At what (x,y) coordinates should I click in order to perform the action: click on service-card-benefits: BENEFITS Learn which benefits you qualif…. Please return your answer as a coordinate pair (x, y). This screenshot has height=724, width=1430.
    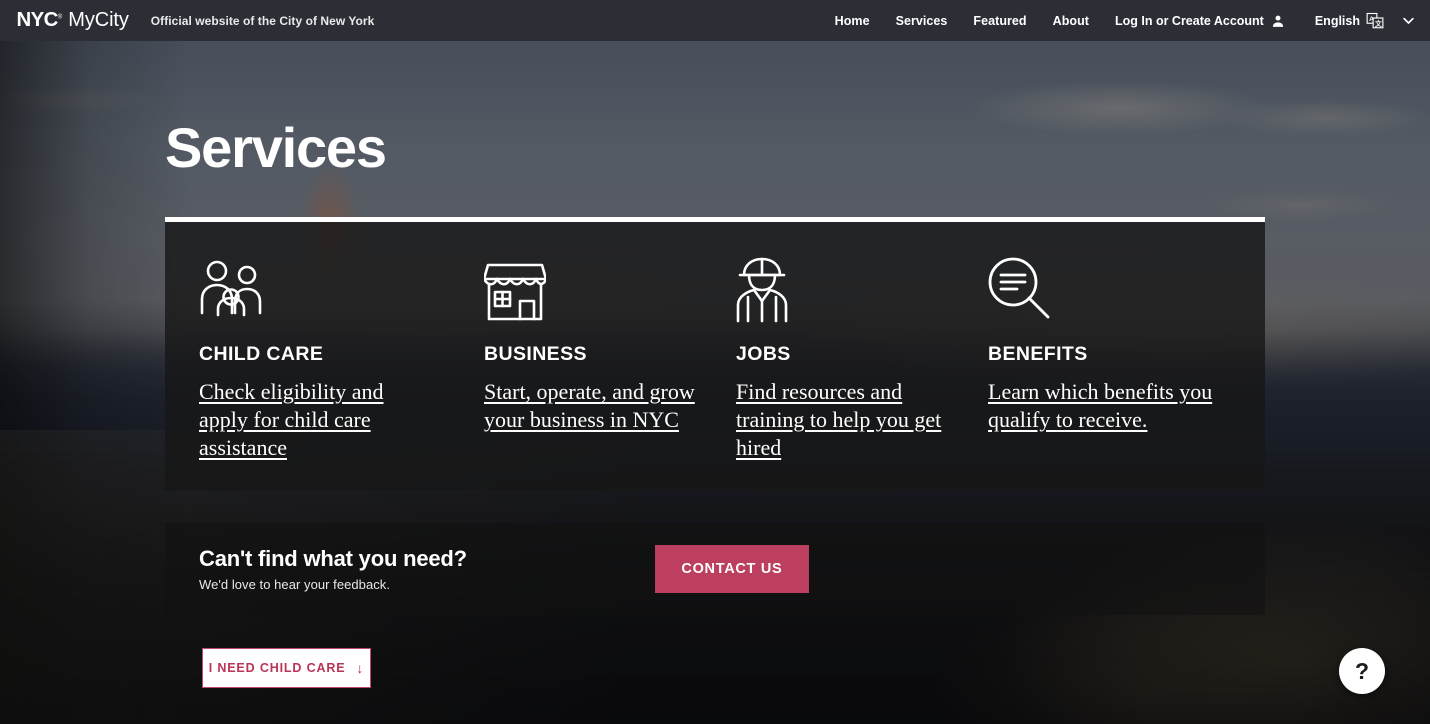
    Looking at the image, I should click on (1115, 373).